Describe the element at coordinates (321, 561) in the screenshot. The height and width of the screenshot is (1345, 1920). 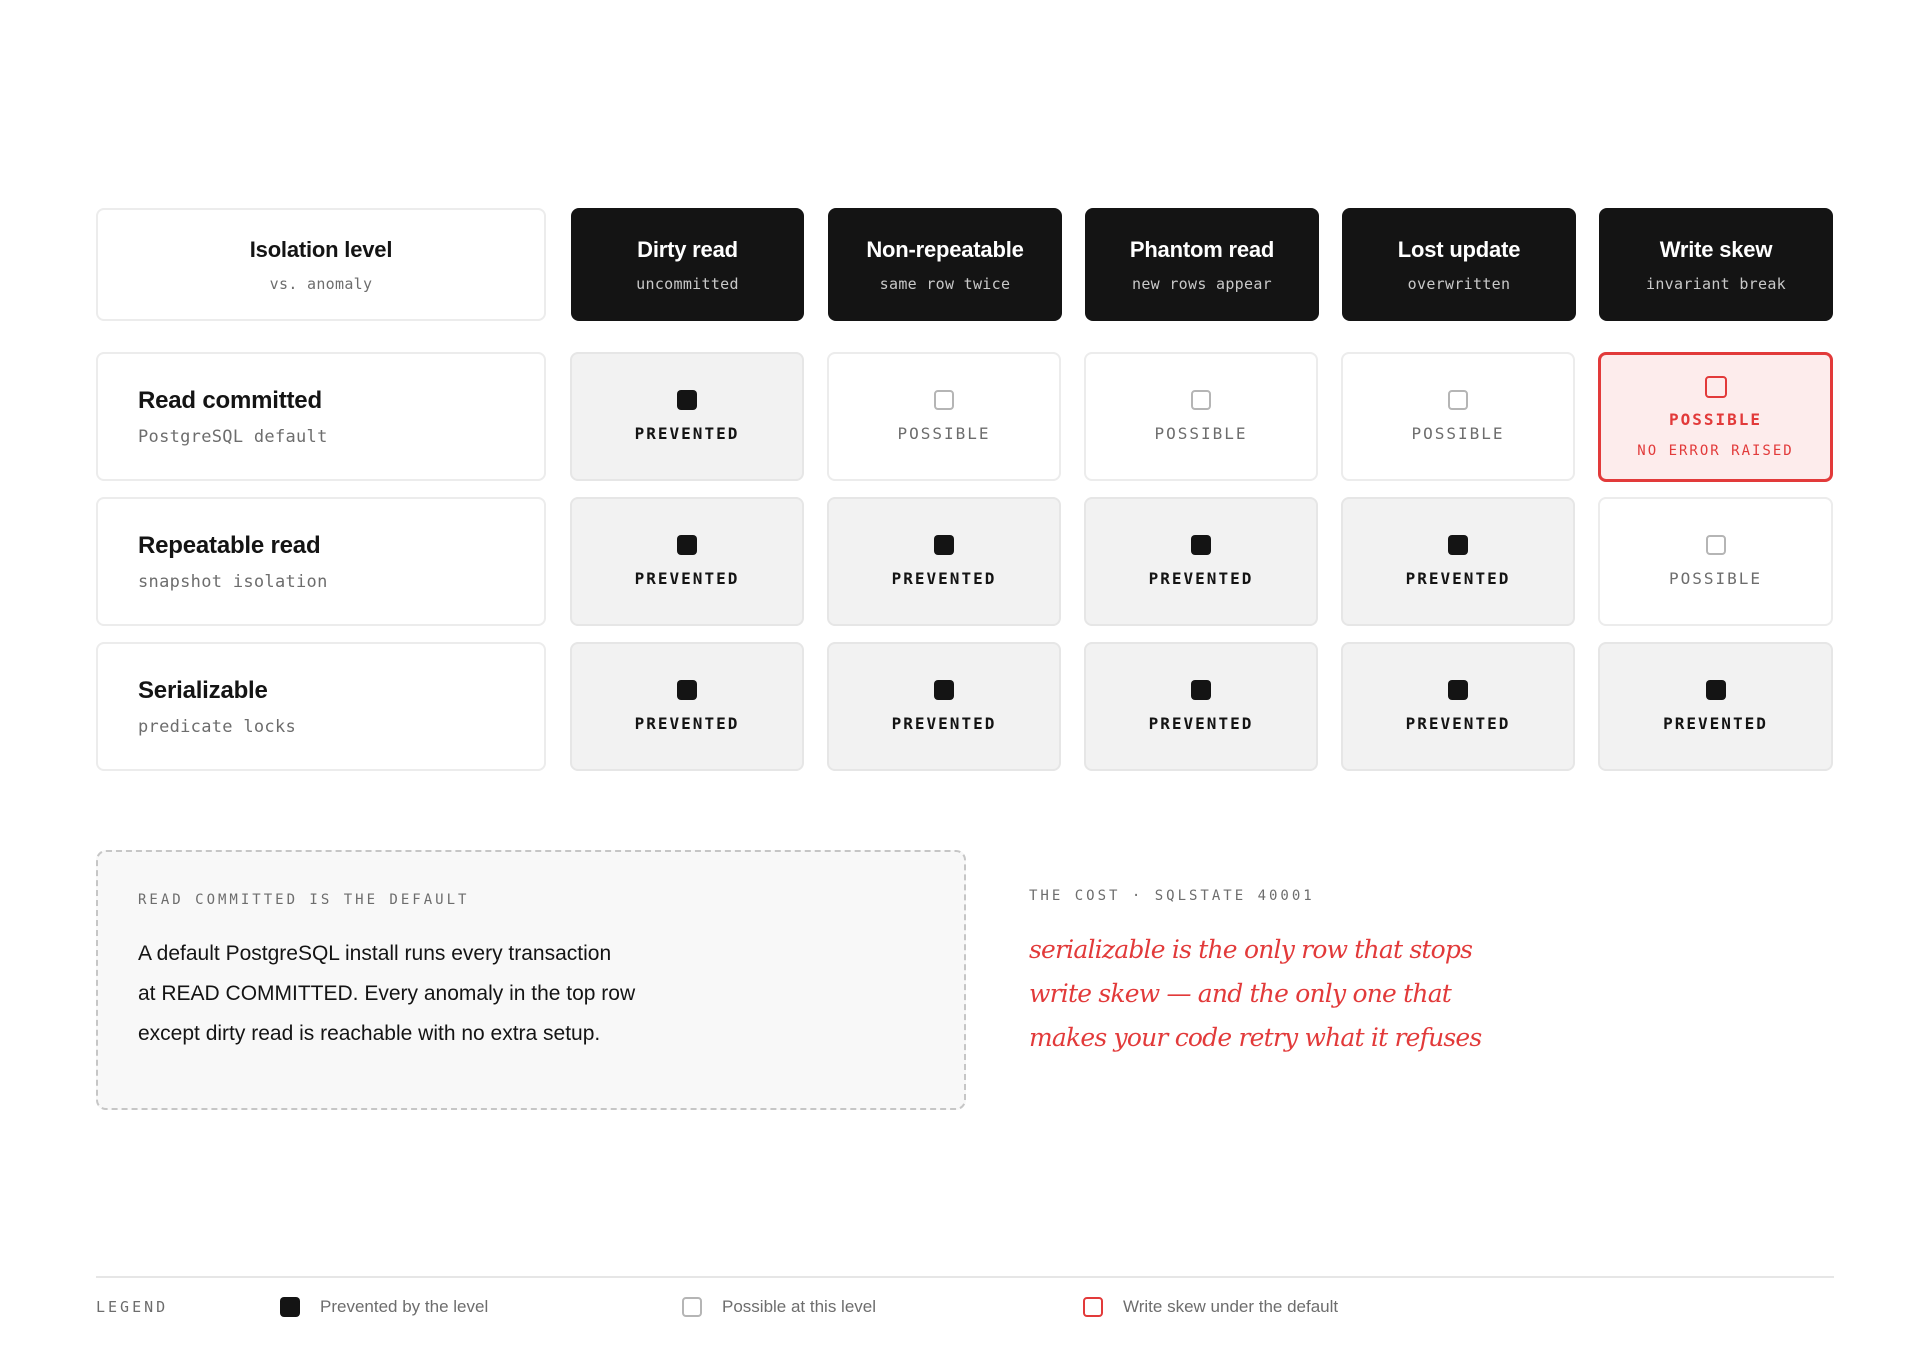
I see `row-header-repeatable-read: Repeatable read snapshot isolation` at that location.